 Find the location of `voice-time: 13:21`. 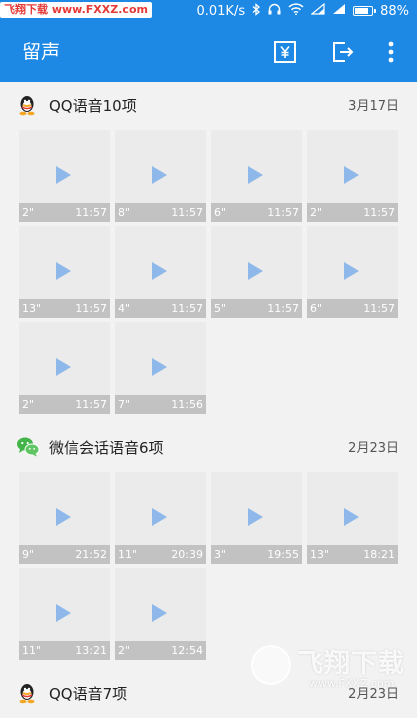

voice-time: 13:21 is located at coordinates (91, 650).